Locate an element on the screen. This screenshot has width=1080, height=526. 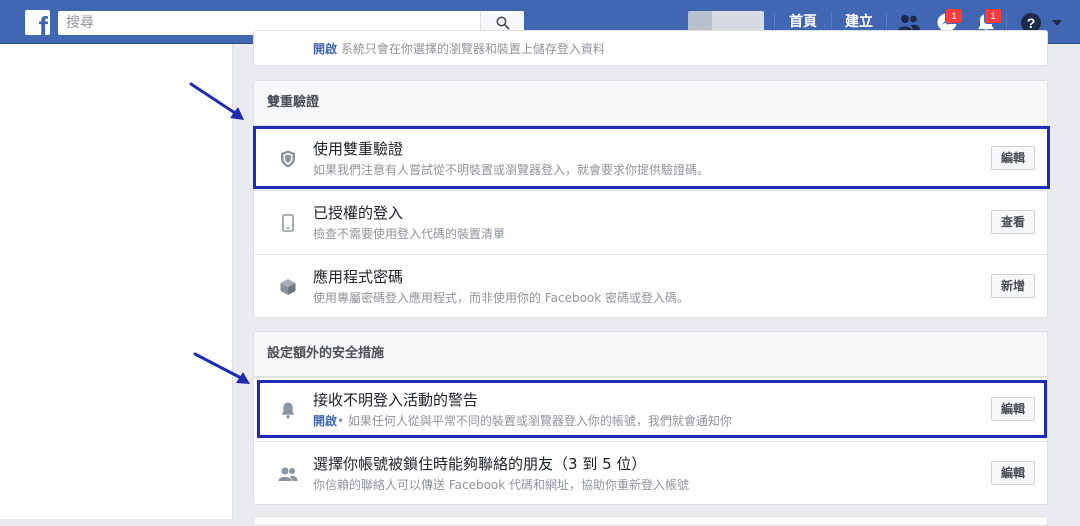
phone-icon is located at coordinates (288, 223).